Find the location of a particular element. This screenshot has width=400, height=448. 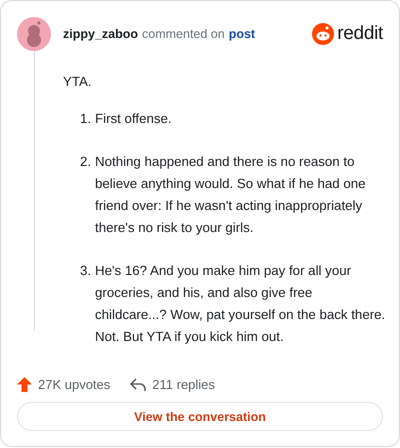

avatar-icon is located at coordinates (34, 34).